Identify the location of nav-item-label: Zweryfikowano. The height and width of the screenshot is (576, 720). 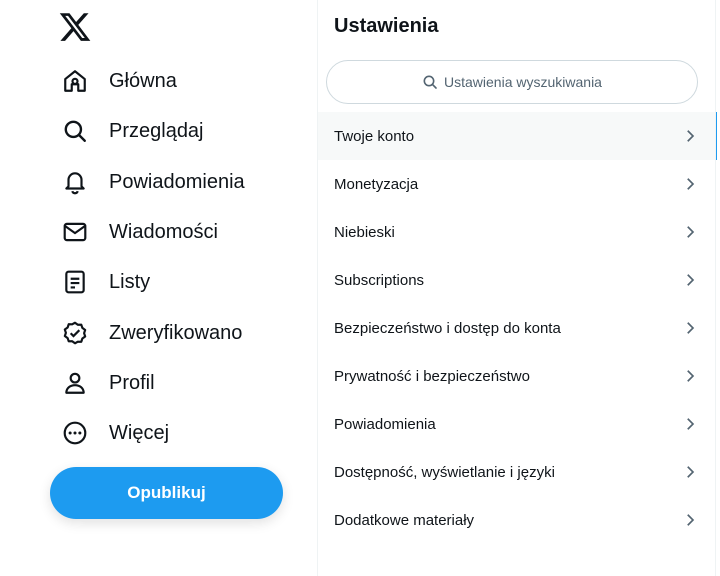
(176, 332).